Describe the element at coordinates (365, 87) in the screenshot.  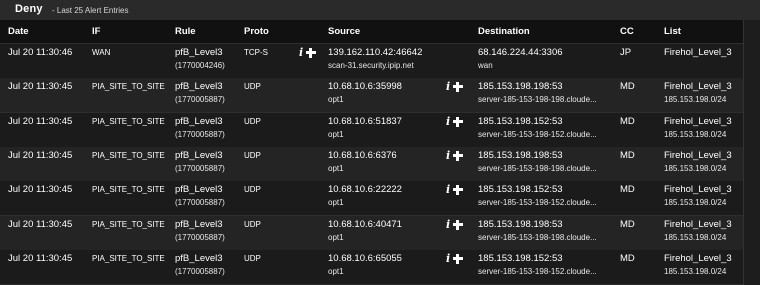
I see `row-source: 10.68.10.6:35998` at that location.